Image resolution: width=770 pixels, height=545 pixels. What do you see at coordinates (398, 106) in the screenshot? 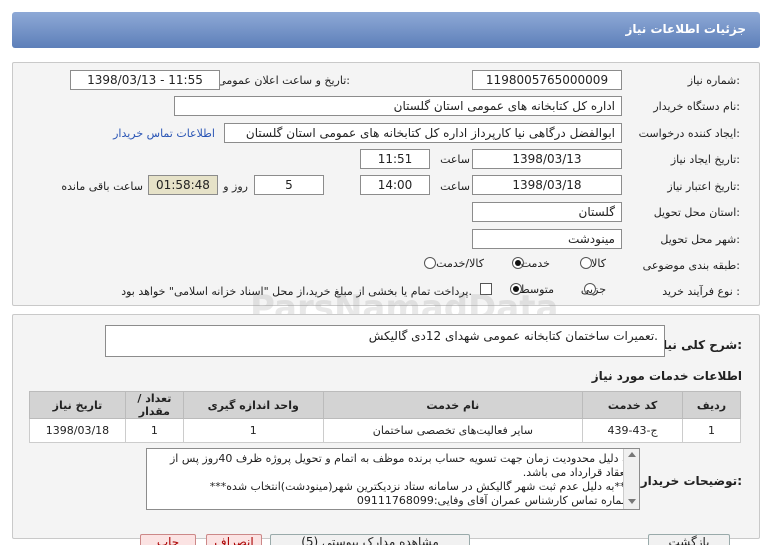
I see `buyer-field: اداره کل کتابخانه های عمومی استان گلستان` at bounding box center [398, 106].